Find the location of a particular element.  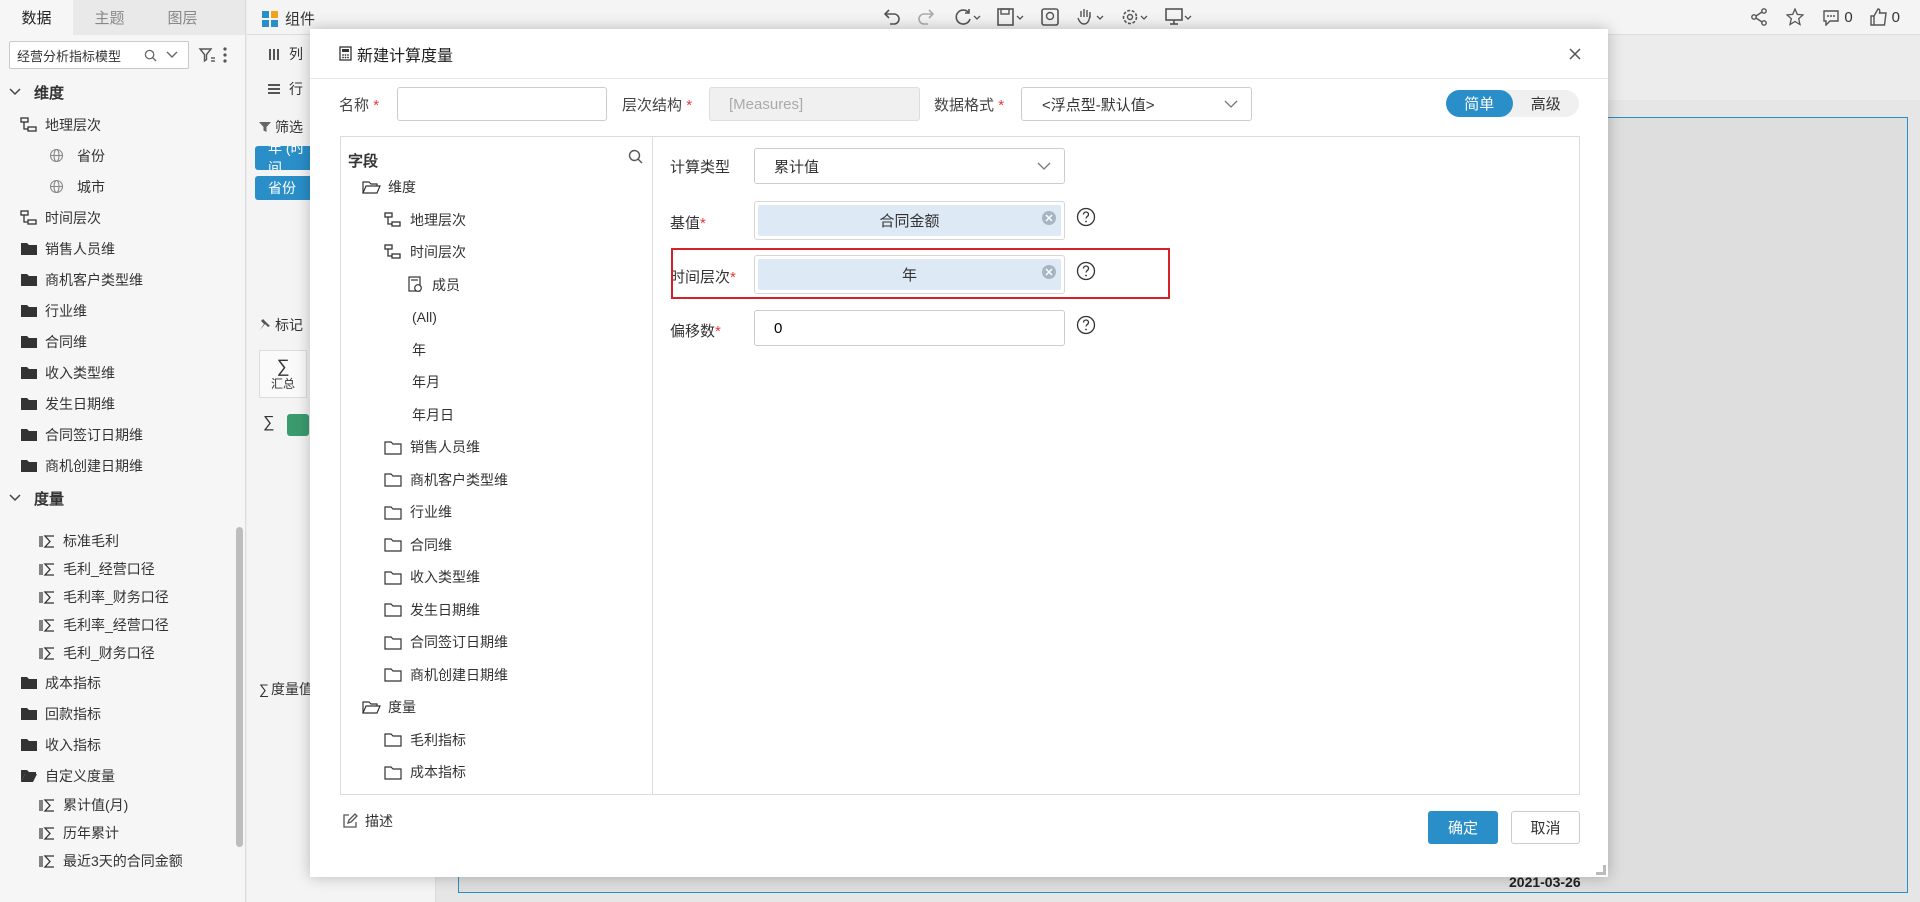

save-icon is located at coordinates (1011, 17).